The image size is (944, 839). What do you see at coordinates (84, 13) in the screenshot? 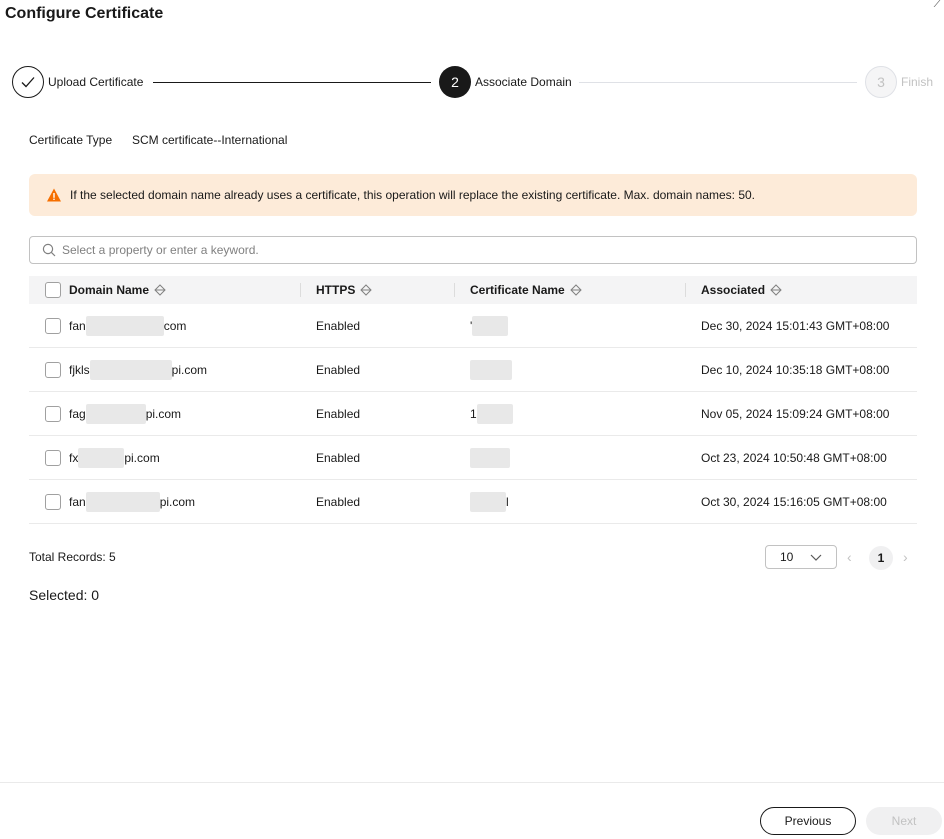
I see `dialog-title: Configure Certificate` at bounding box center [84, 13].